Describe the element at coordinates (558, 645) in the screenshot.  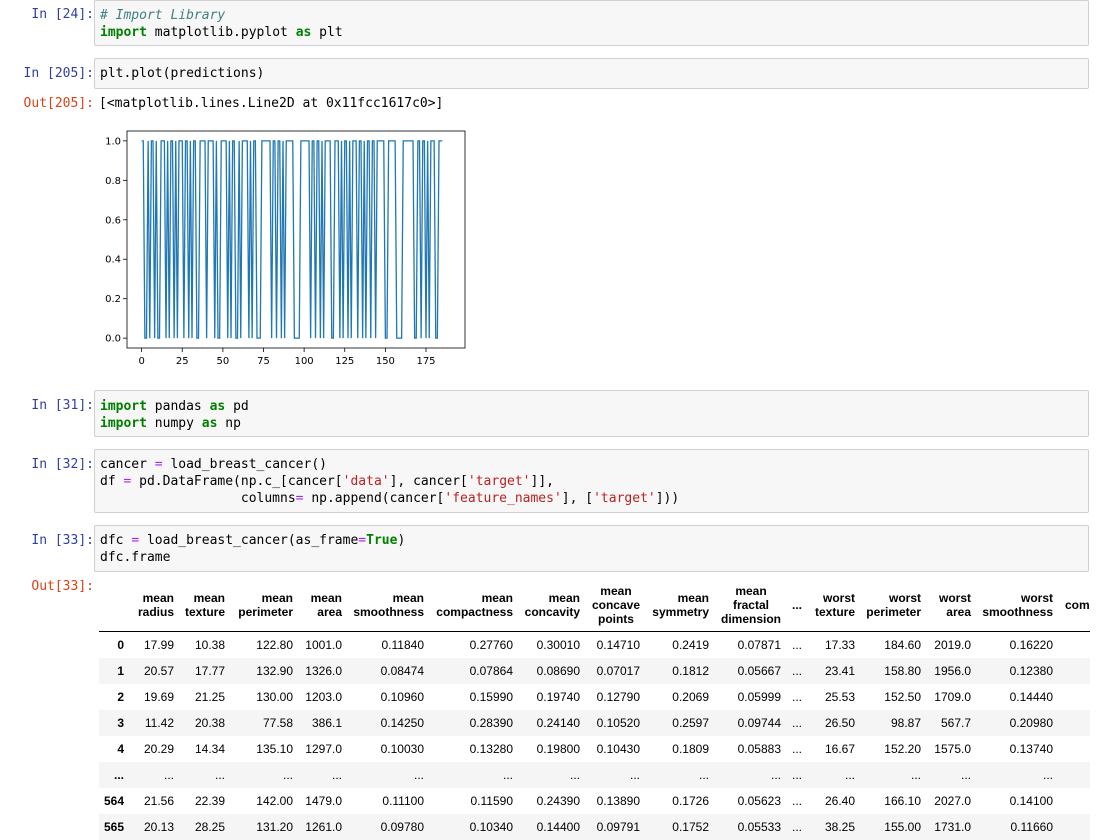
I see `table-cell: 0.30010` at that location.